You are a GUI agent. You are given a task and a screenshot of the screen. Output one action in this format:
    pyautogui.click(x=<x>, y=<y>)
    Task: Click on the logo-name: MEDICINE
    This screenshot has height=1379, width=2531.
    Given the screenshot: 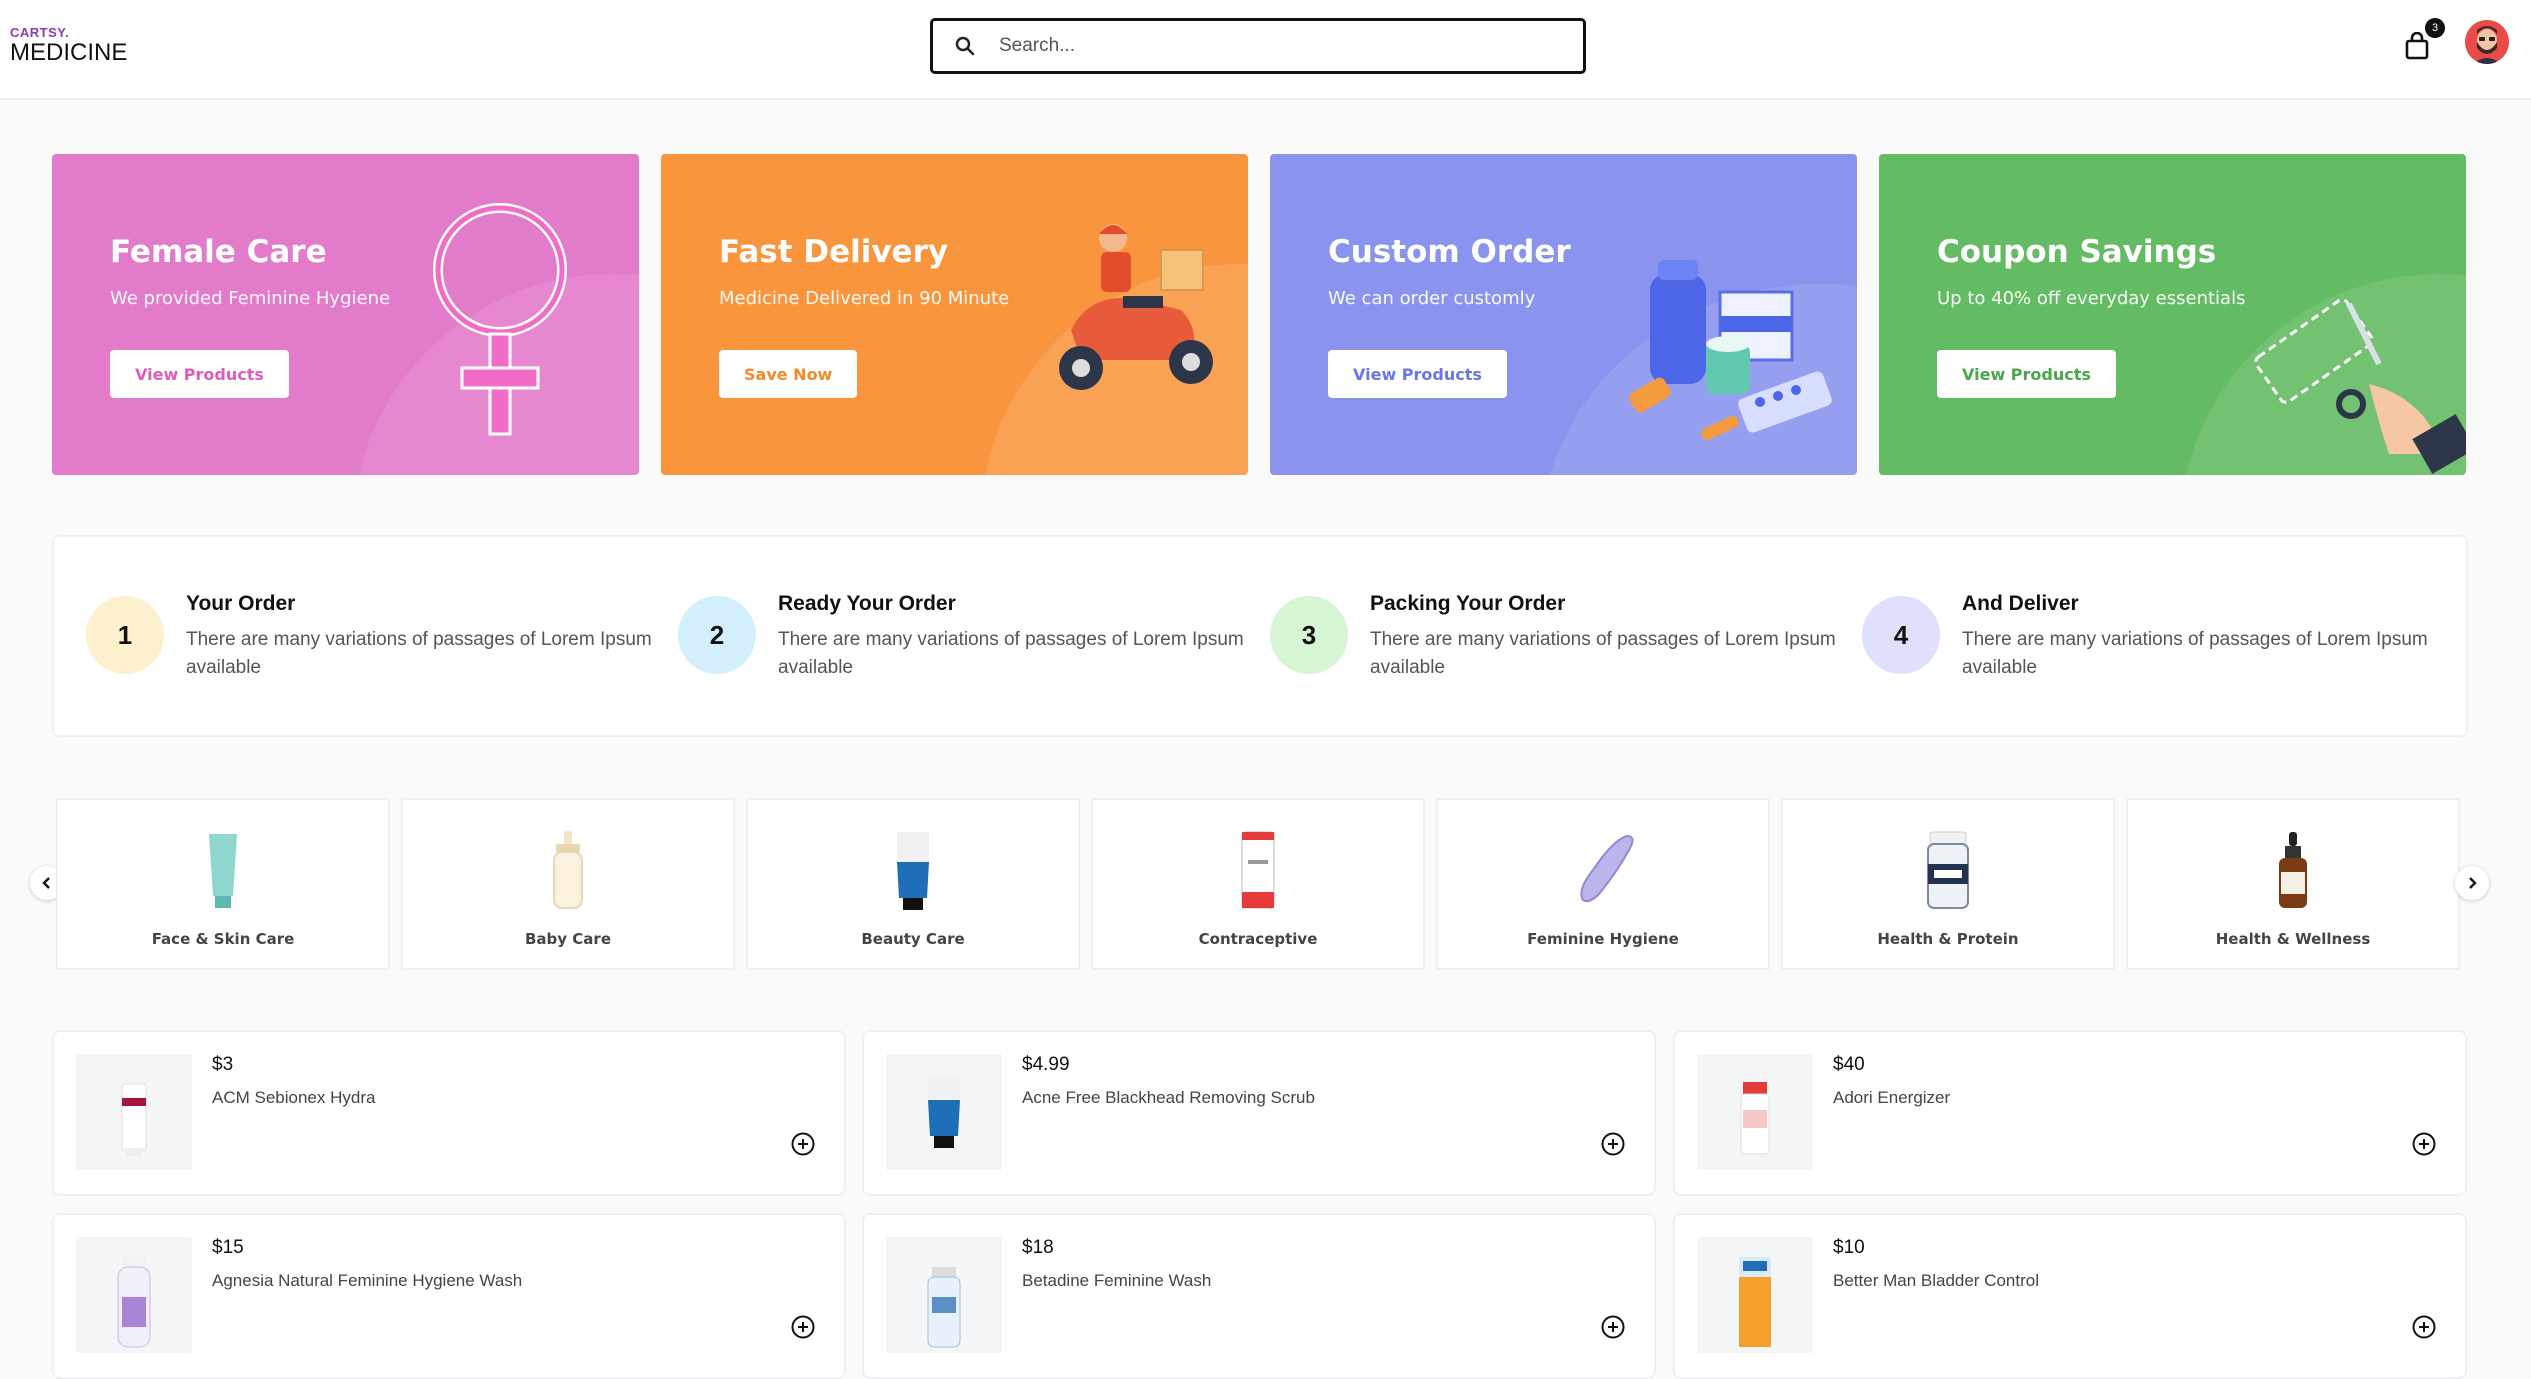 What is the action you would take?
    pyautogui.click(x=69, y=52)
    